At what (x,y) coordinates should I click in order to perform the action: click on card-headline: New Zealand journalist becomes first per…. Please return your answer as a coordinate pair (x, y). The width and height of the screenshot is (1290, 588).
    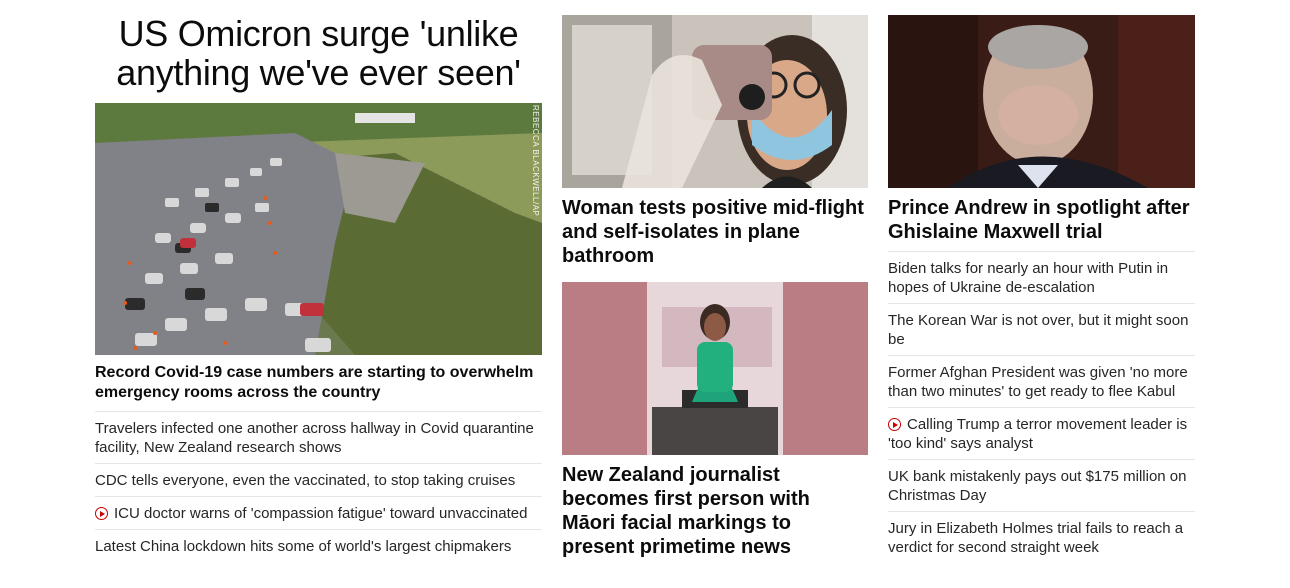
    Looking at the image, I should click on (715, 511).